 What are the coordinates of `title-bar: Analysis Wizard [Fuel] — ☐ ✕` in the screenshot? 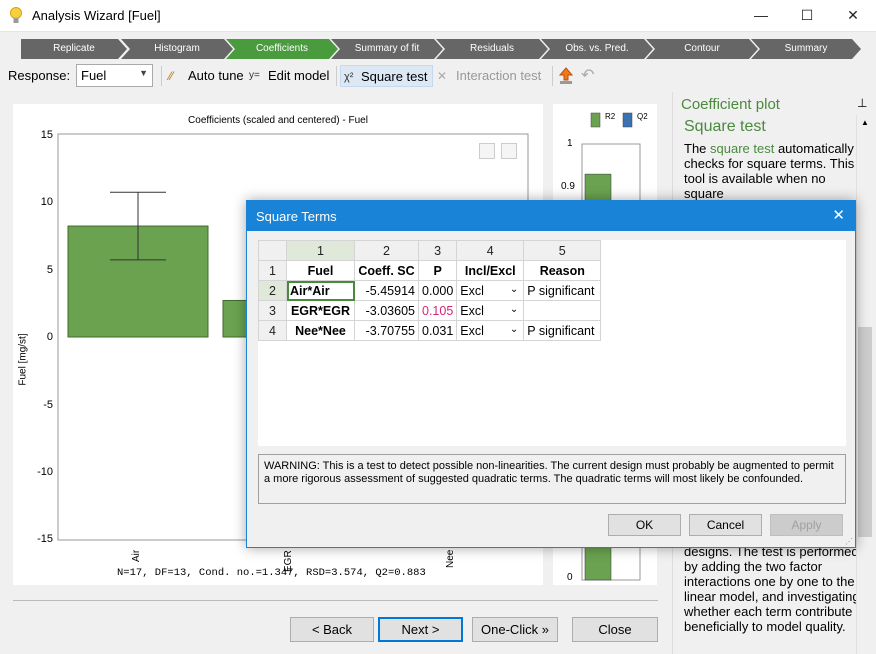 It's located at (438, 16).